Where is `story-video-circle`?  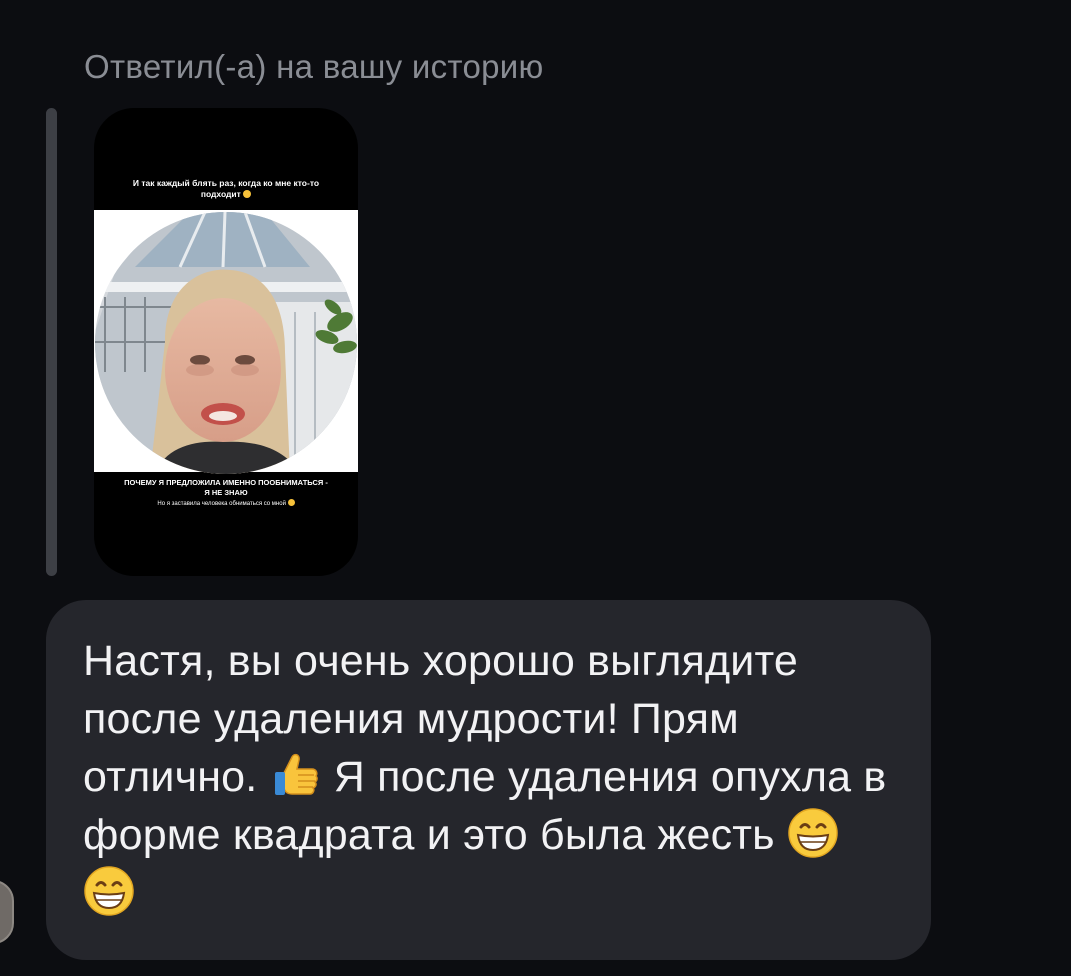 story-video-circle is located at coordinates (226, 343).